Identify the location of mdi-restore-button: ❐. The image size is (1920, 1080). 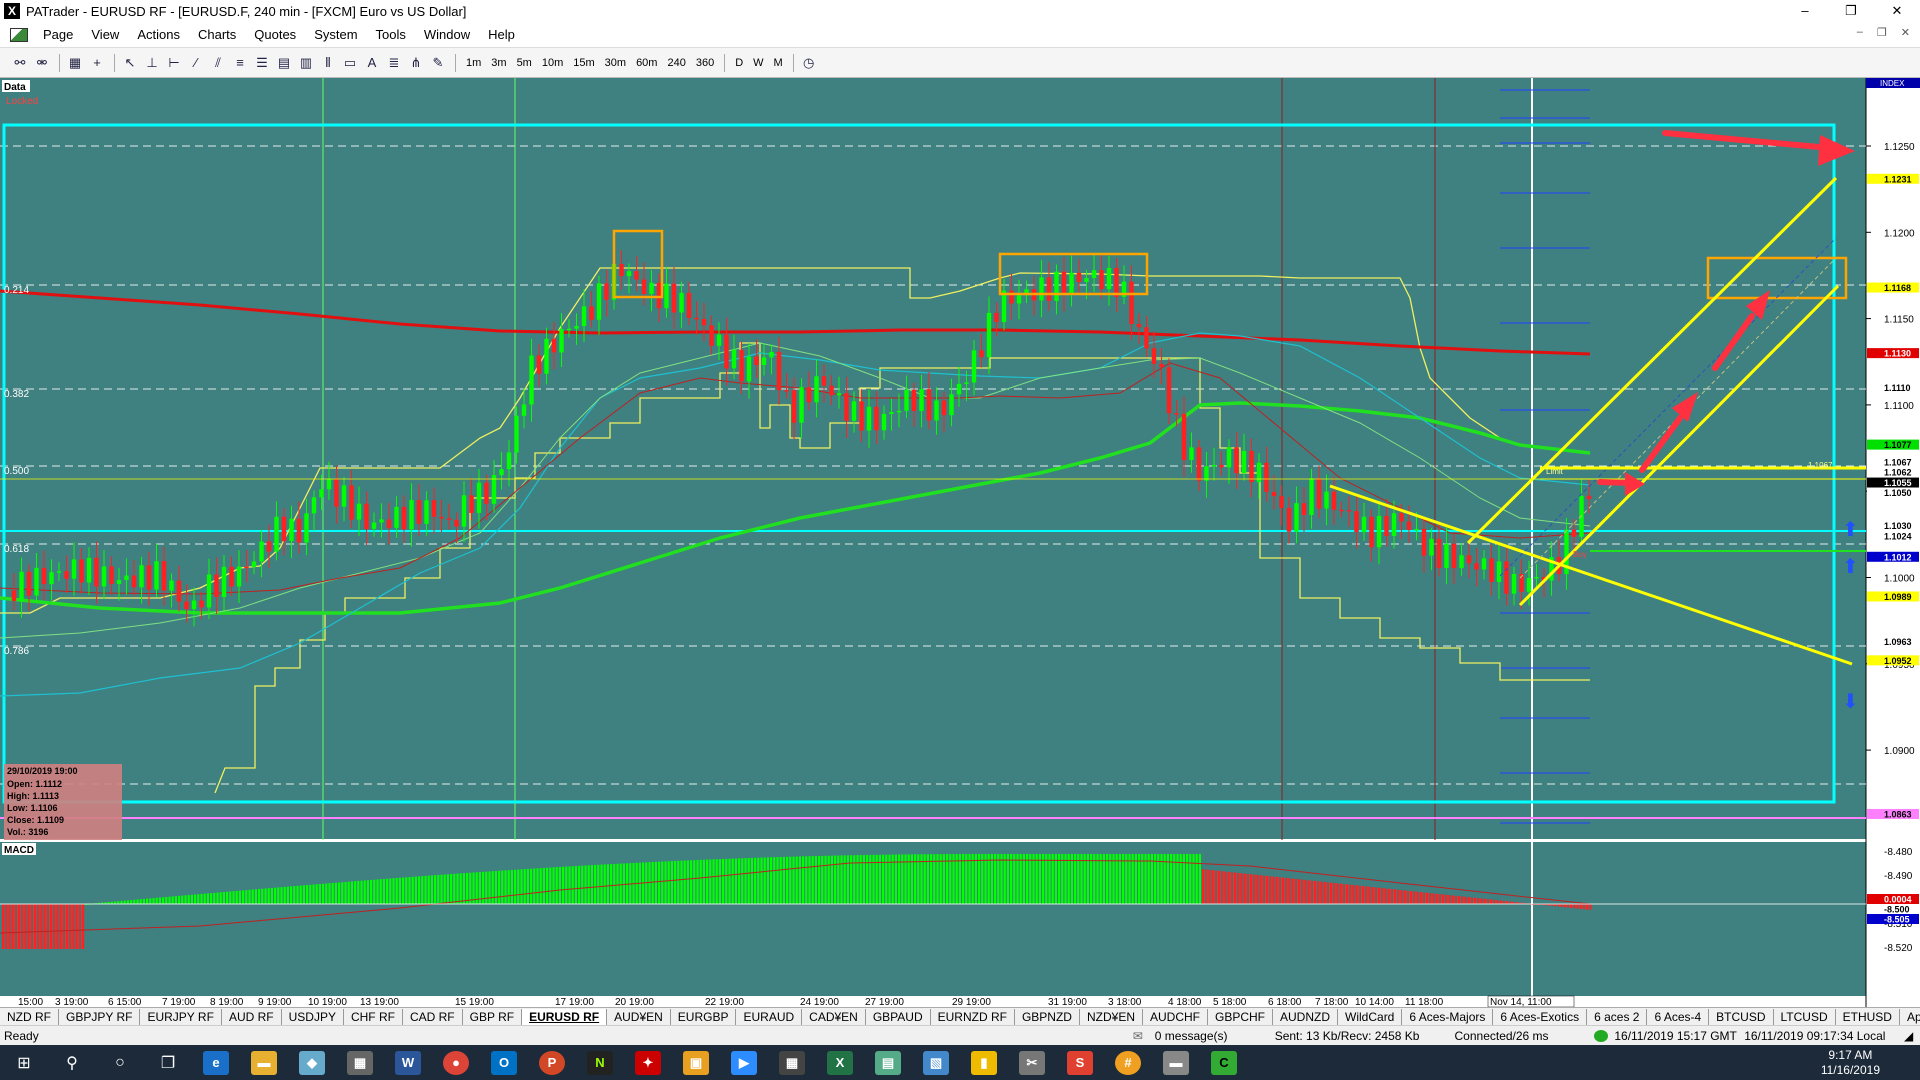
(1882, 32).